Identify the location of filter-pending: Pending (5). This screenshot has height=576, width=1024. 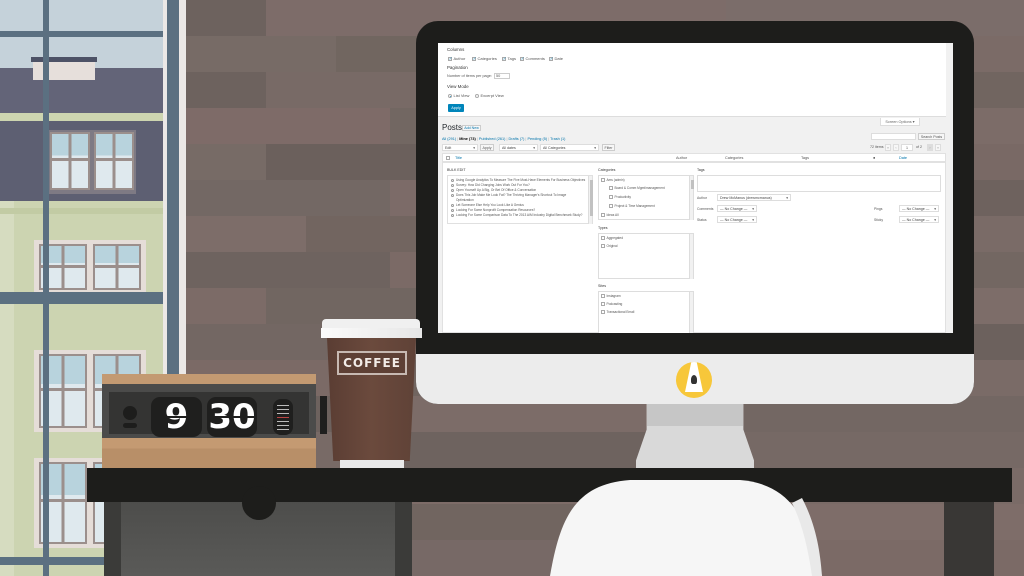
(537, 139).